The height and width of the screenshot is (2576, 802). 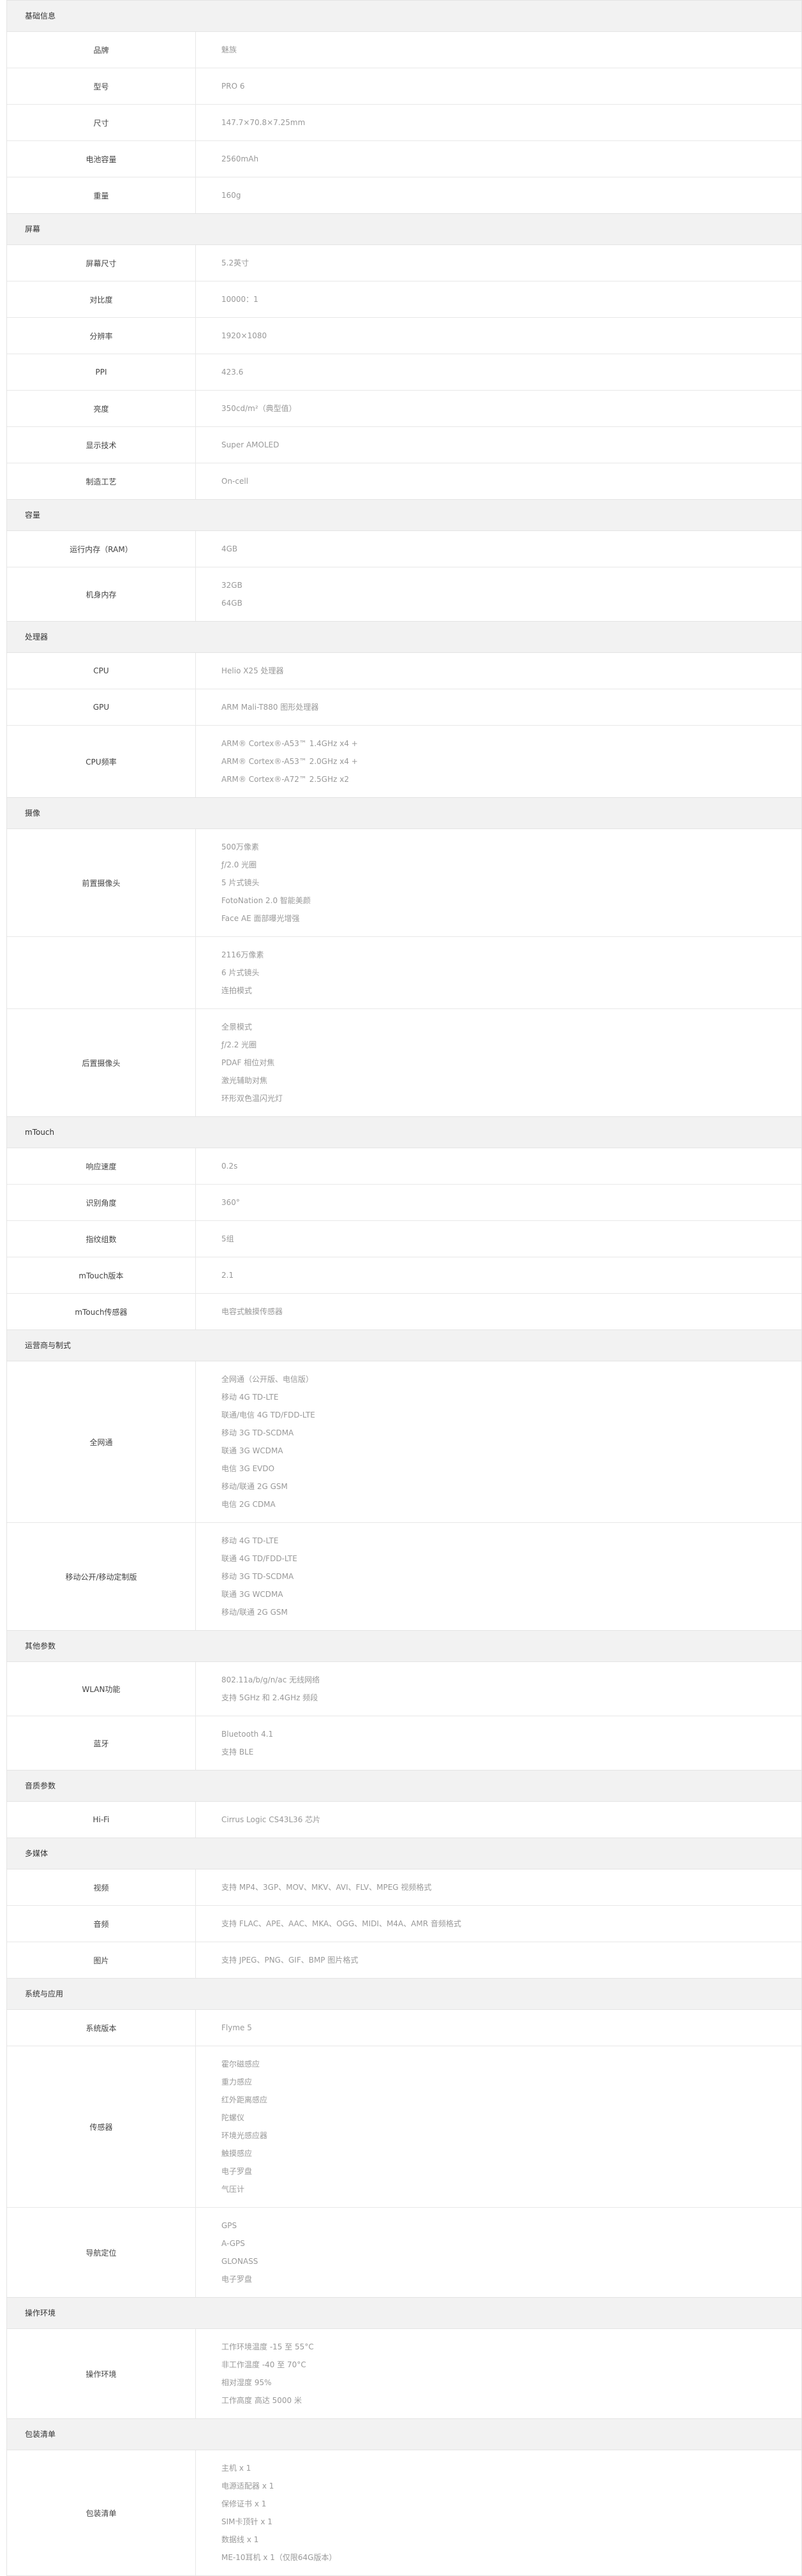 I want to click on spec-row: 品牌 魅族, so click(x=404, y=50).